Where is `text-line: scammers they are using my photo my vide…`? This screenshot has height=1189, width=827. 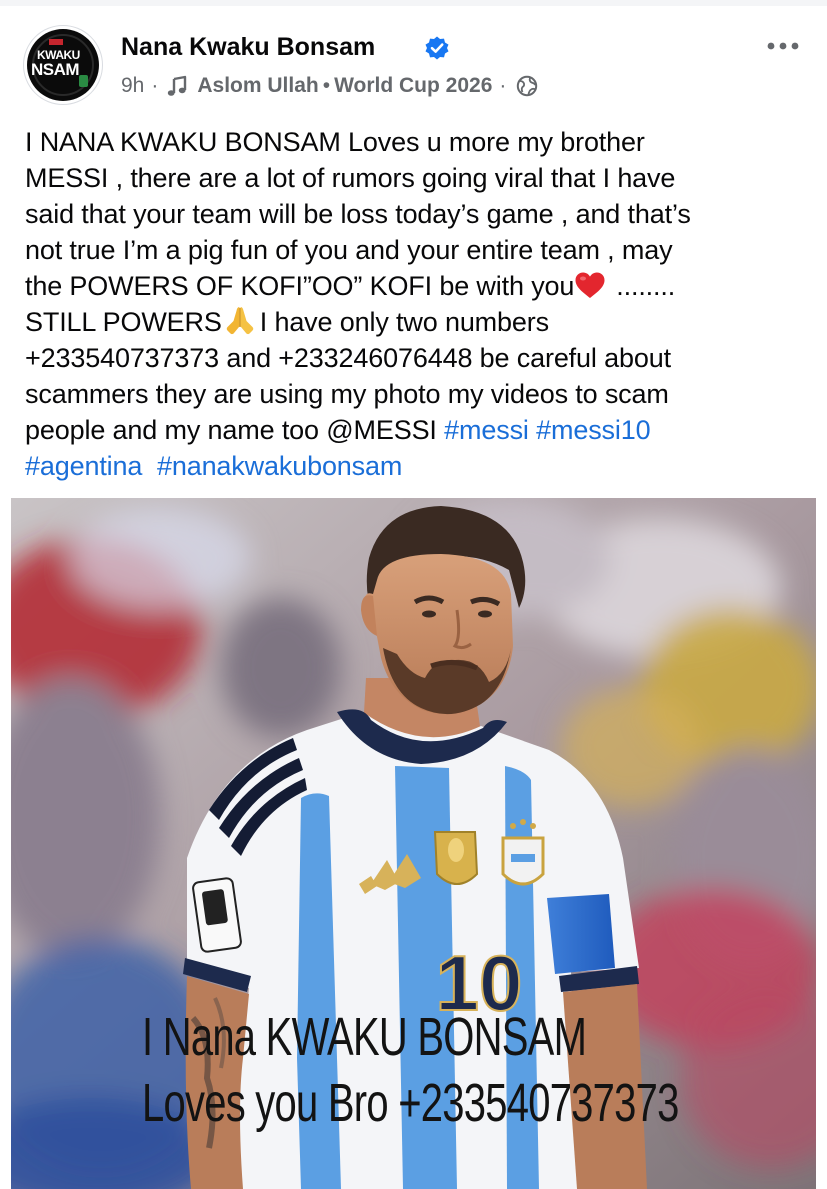
text-line: scammers they are using my photo my vide… is located at coordinates (420, 394).